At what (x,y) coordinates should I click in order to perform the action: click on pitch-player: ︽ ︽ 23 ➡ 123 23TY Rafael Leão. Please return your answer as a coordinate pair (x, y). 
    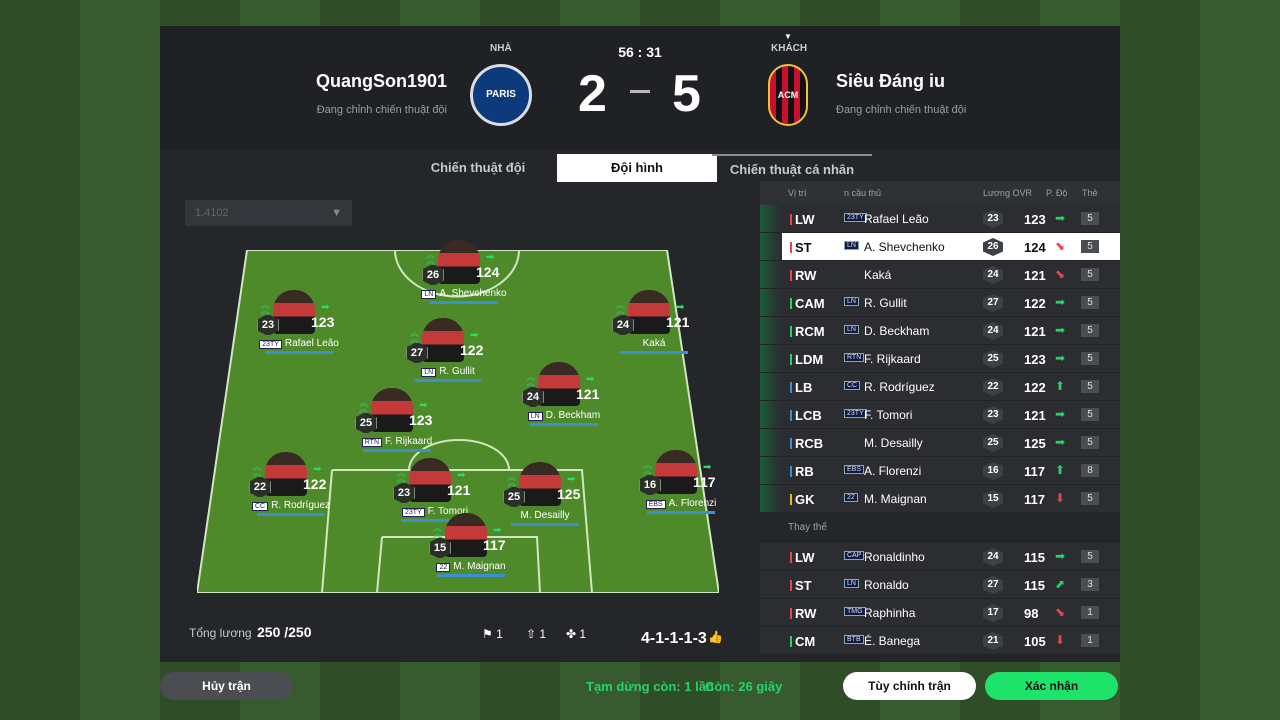
    Looking at the image, I should click on (298, 330).